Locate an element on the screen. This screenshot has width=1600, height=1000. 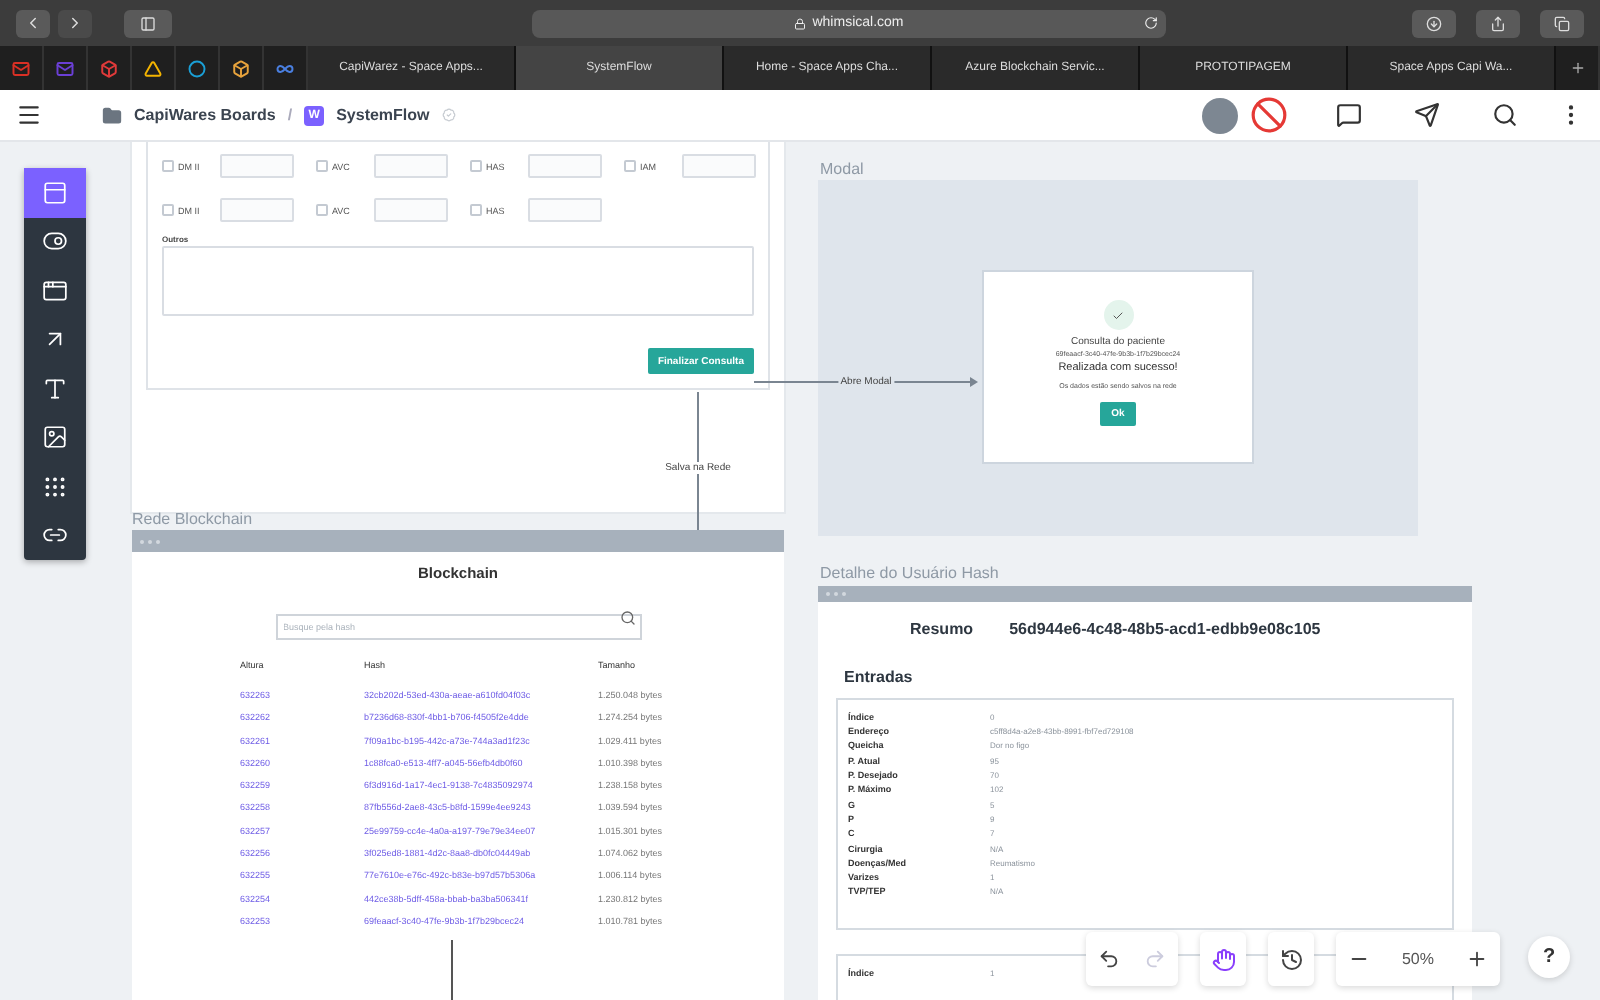
user-avatar is located at coordinates (1220, 115).